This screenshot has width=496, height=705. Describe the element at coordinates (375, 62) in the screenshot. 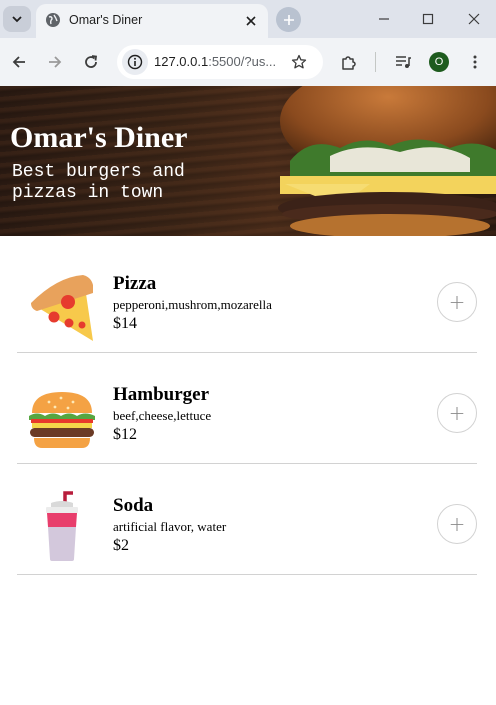

I see `toolbar-divider` at that location.